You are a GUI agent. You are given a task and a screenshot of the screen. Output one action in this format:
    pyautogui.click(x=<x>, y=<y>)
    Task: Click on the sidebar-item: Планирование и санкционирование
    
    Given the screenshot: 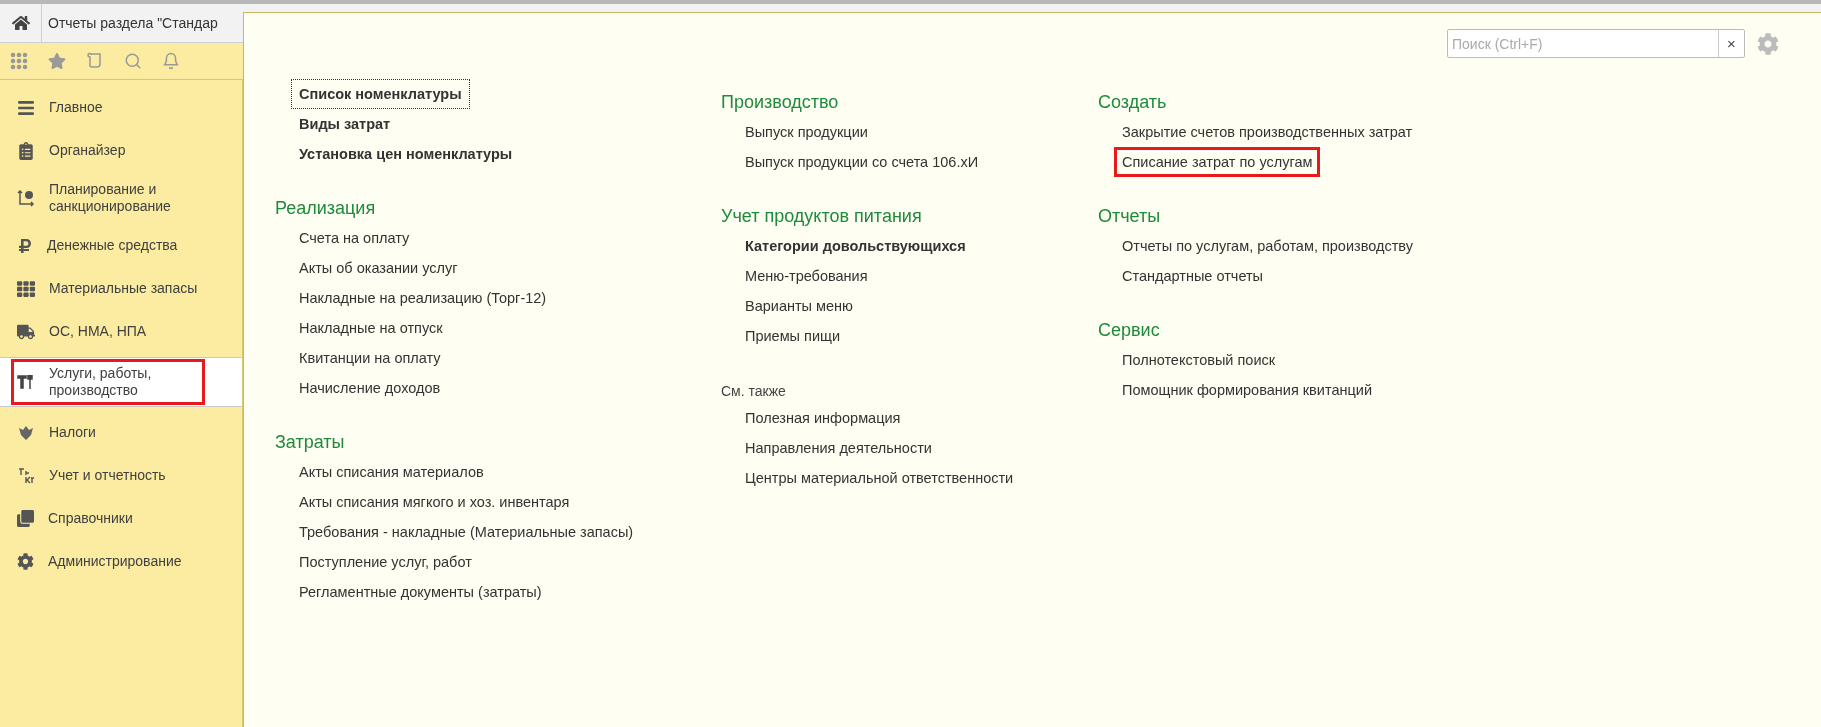 What is the action you would take?
    pyautogui.click(x=121, y=198)
    